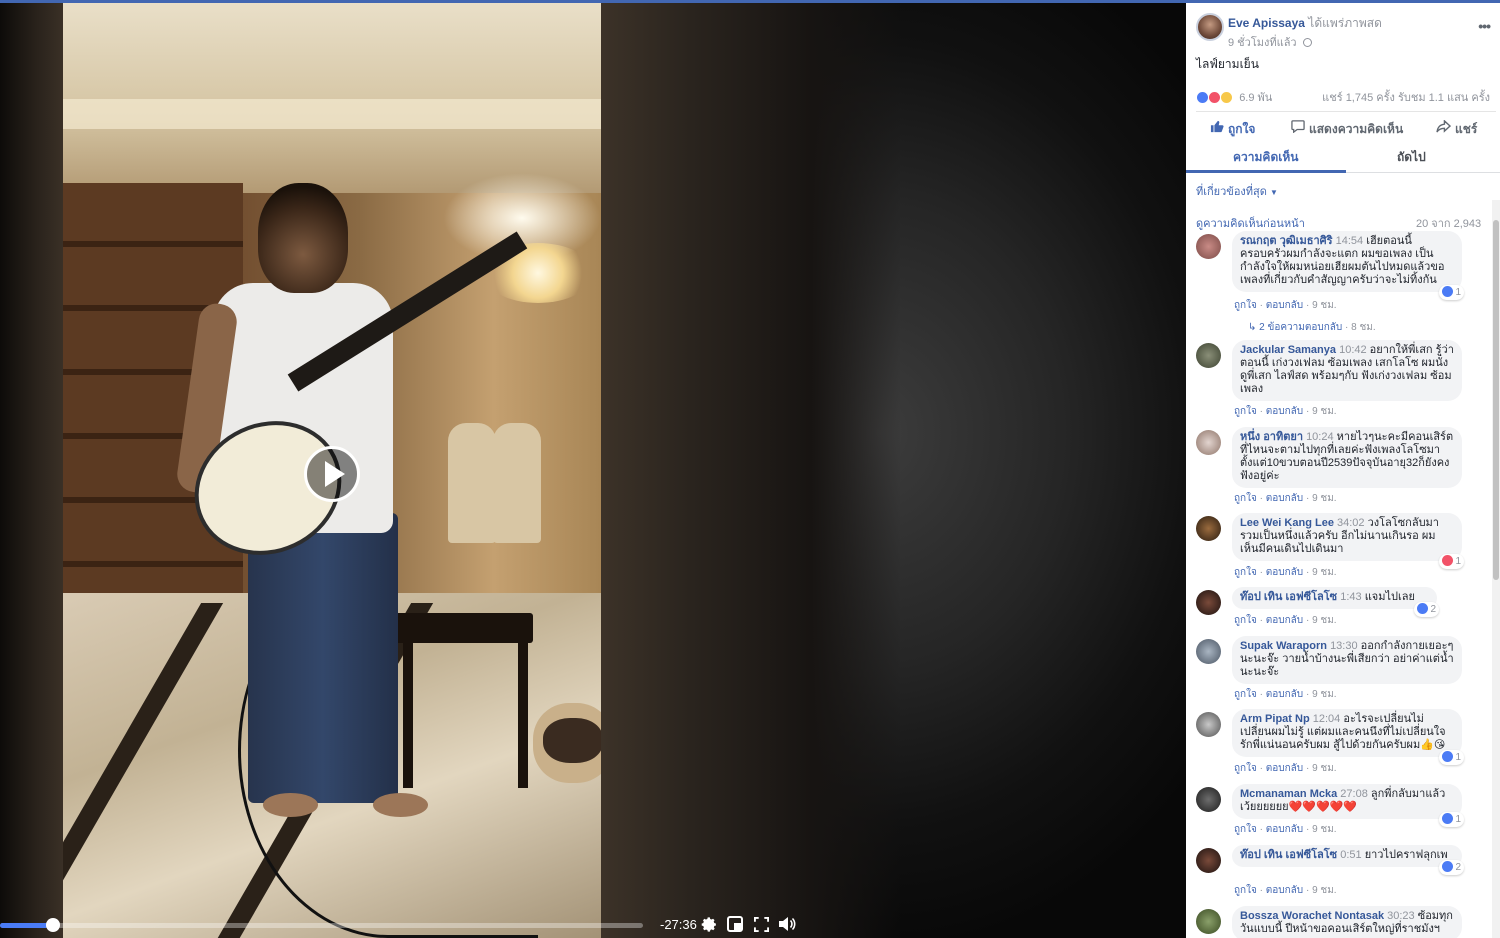  What do you see at coordinates (1215, 97) in the screenshot?
I see `love-reaction-icon` at bounding box center [1215, 97].